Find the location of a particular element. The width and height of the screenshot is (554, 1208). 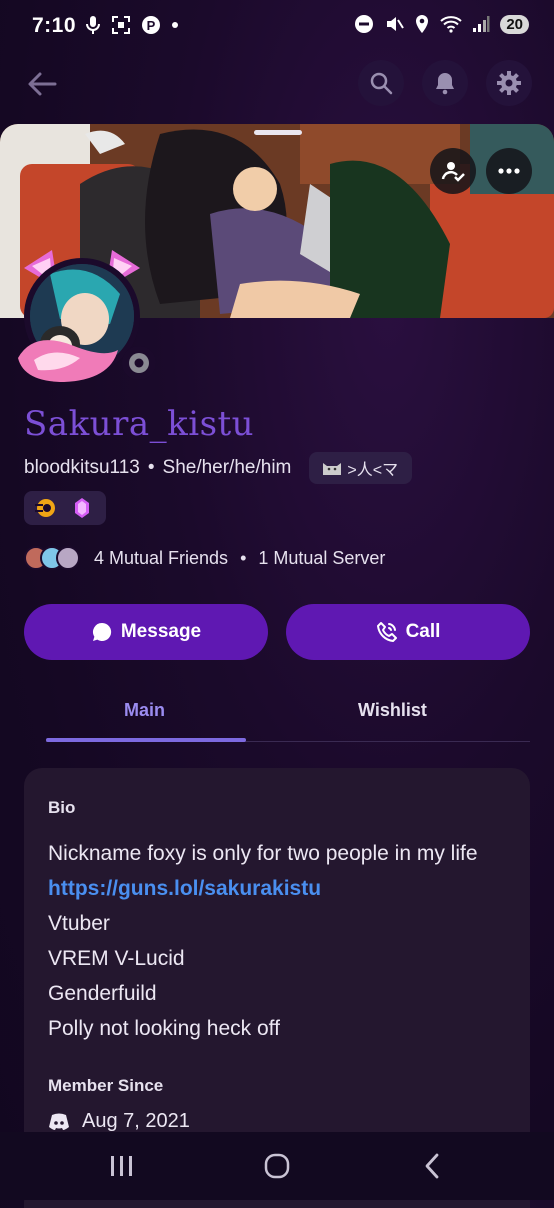

bell-icon is located at coordinates (445, 84).